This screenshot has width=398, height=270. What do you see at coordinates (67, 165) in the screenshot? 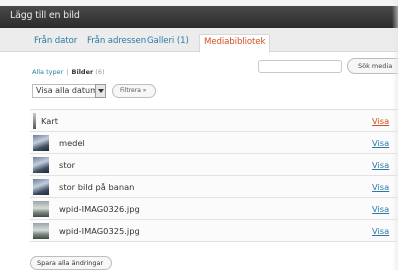
I see `media-title: stor` at bounding box center [67, 165].